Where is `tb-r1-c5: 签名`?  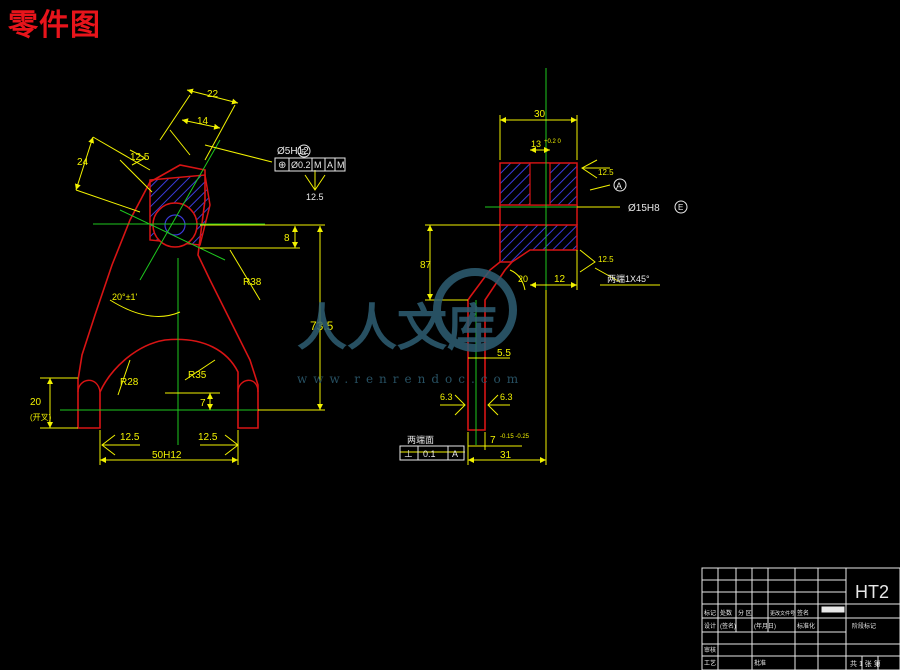
tb-r1-c5: 签名 is located at coordinates (803, 613).